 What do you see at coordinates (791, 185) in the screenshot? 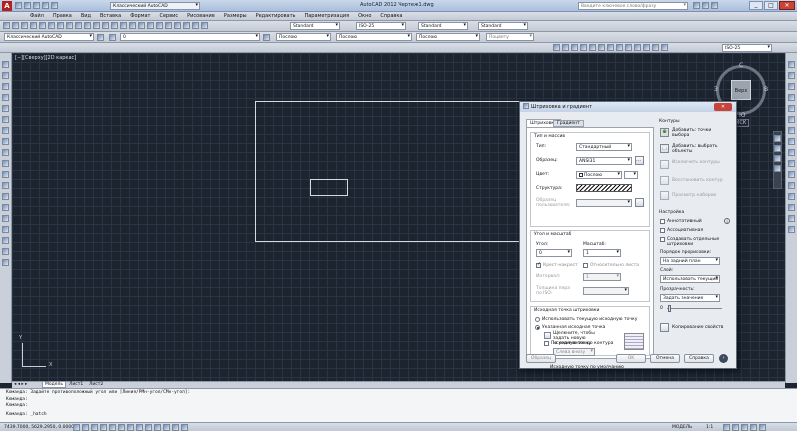
I see `break-icon` at bounding box center [791, 185].